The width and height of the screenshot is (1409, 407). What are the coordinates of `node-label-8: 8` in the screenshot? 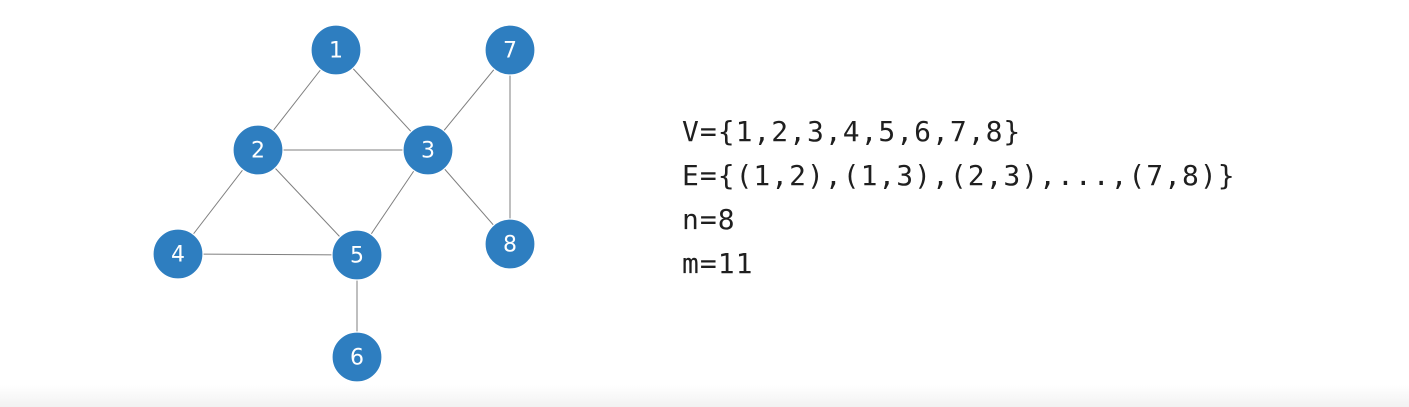 It's located at (510, 245).